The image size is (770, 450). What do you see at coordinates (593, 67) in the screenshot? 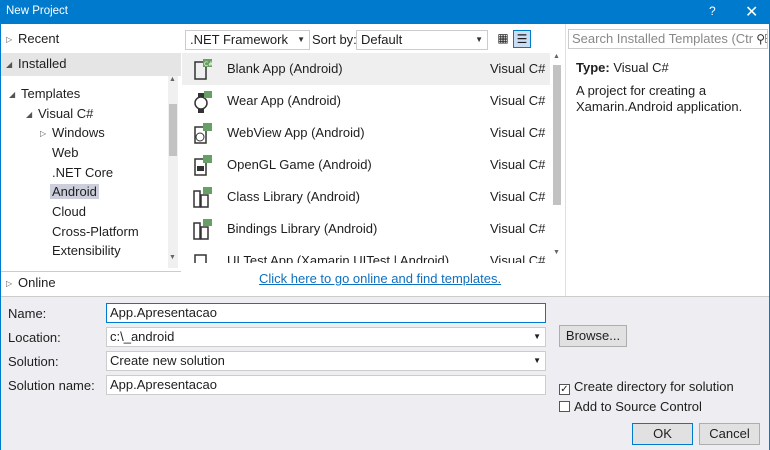
I see `type-label: Type:` at bounding box center [593, 67].